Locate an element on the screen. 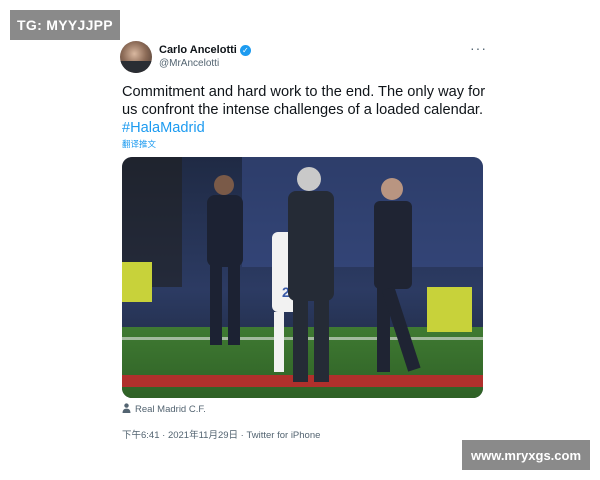  location-label: Real Madrid C.F. is located at coordinates (170, 409).